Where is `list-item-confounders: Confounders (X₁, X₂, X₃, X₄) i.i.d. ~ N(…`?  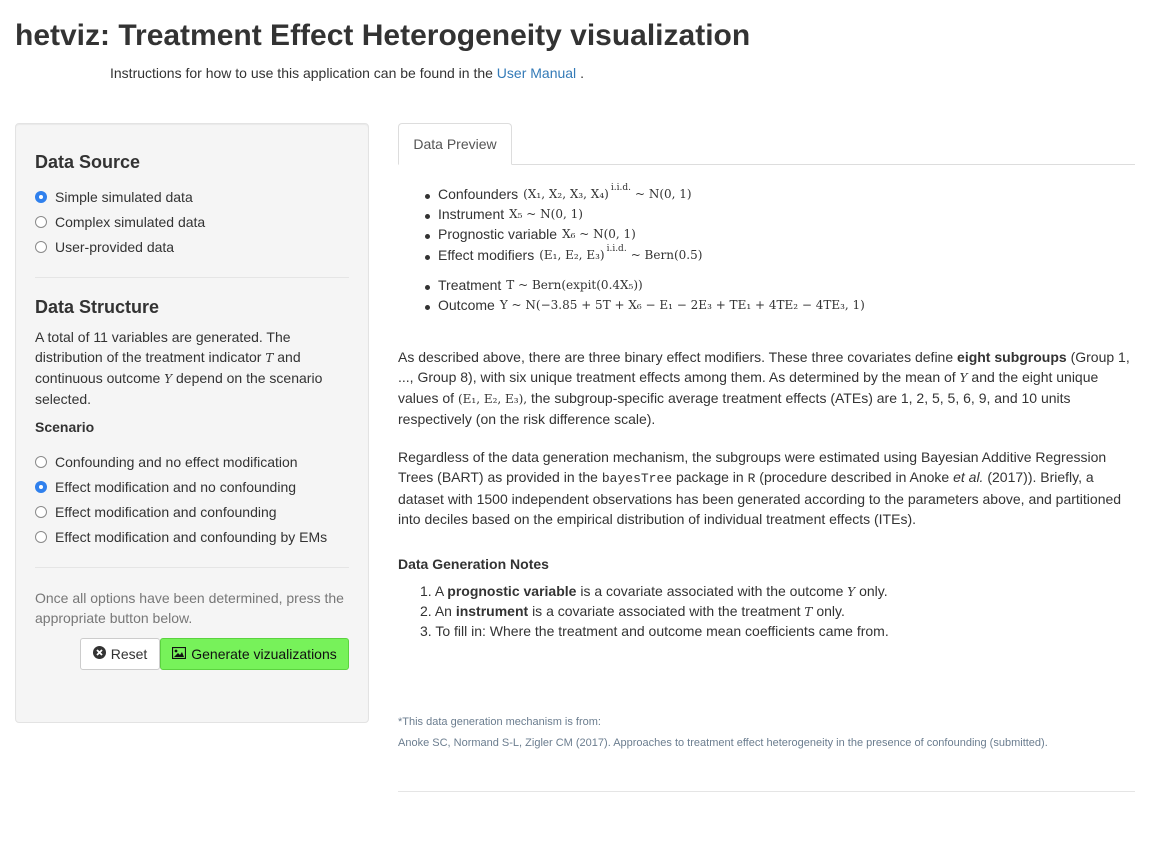
list-item-confounders: Confounders (X₁, X₂, X₃, X₄) i.i.d. ~ N(… is located at coordinates (558, 192).